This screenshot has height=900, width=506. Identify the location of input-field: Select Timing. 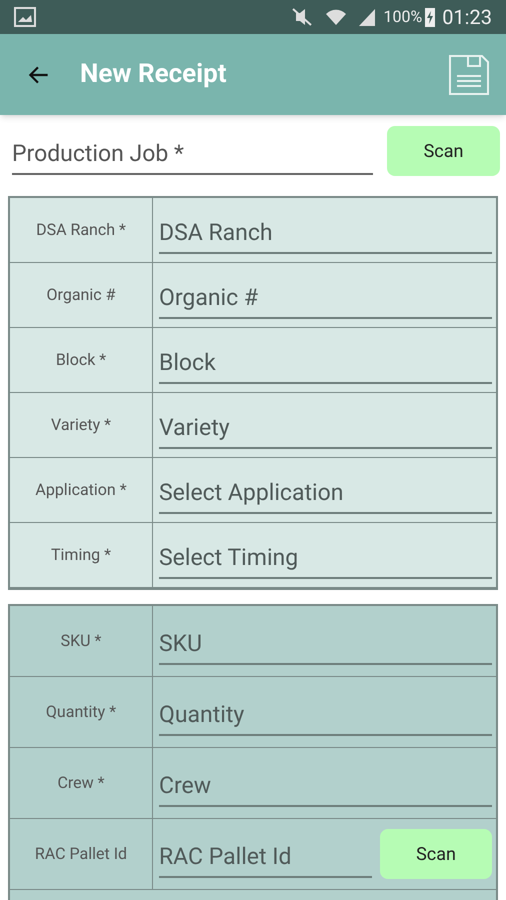
(325, 555).